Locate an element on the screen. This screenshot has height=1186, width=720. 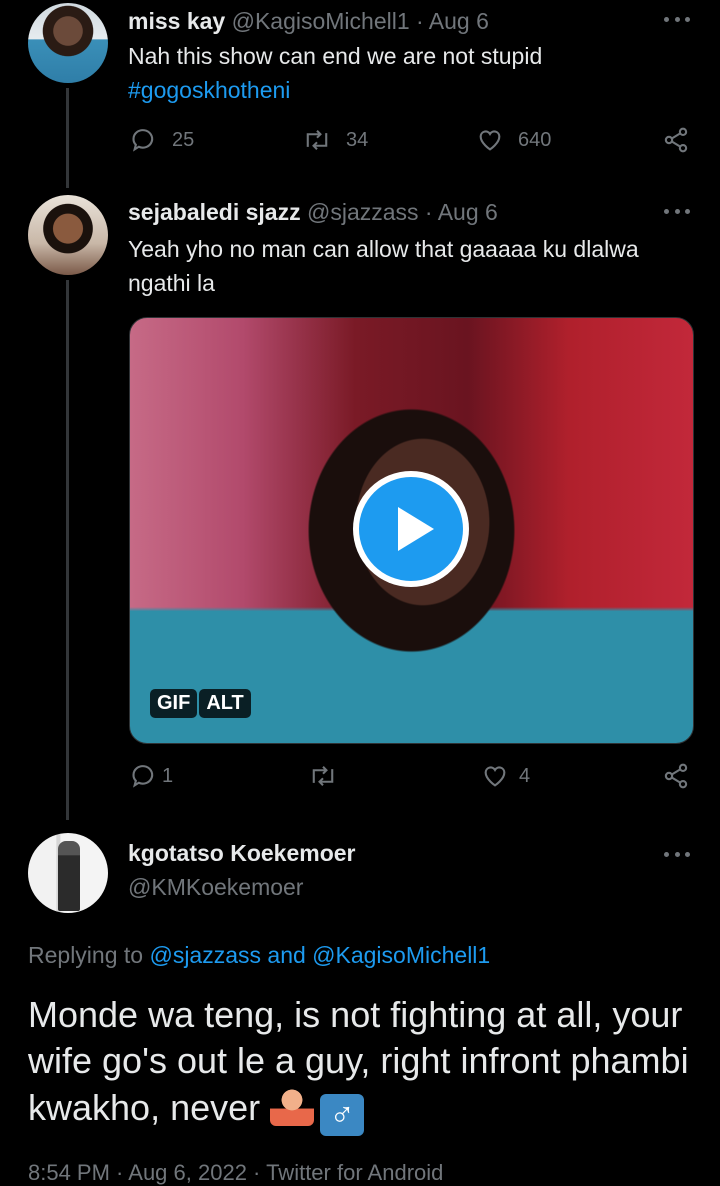
tweet-header: sejabaledi sjazz @sjazzass · Aug 6 is located at coordinates (313, 212).